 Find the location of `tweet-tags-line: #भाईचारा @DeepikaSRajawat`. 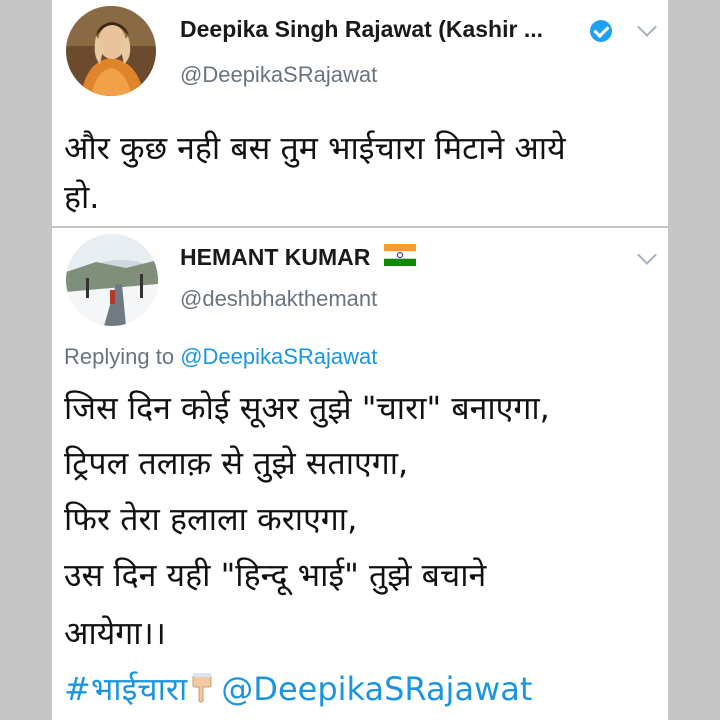

tweet-tags-line: #भाईचारा @DeepikaSRajawat is located at coordinates (298, 689).